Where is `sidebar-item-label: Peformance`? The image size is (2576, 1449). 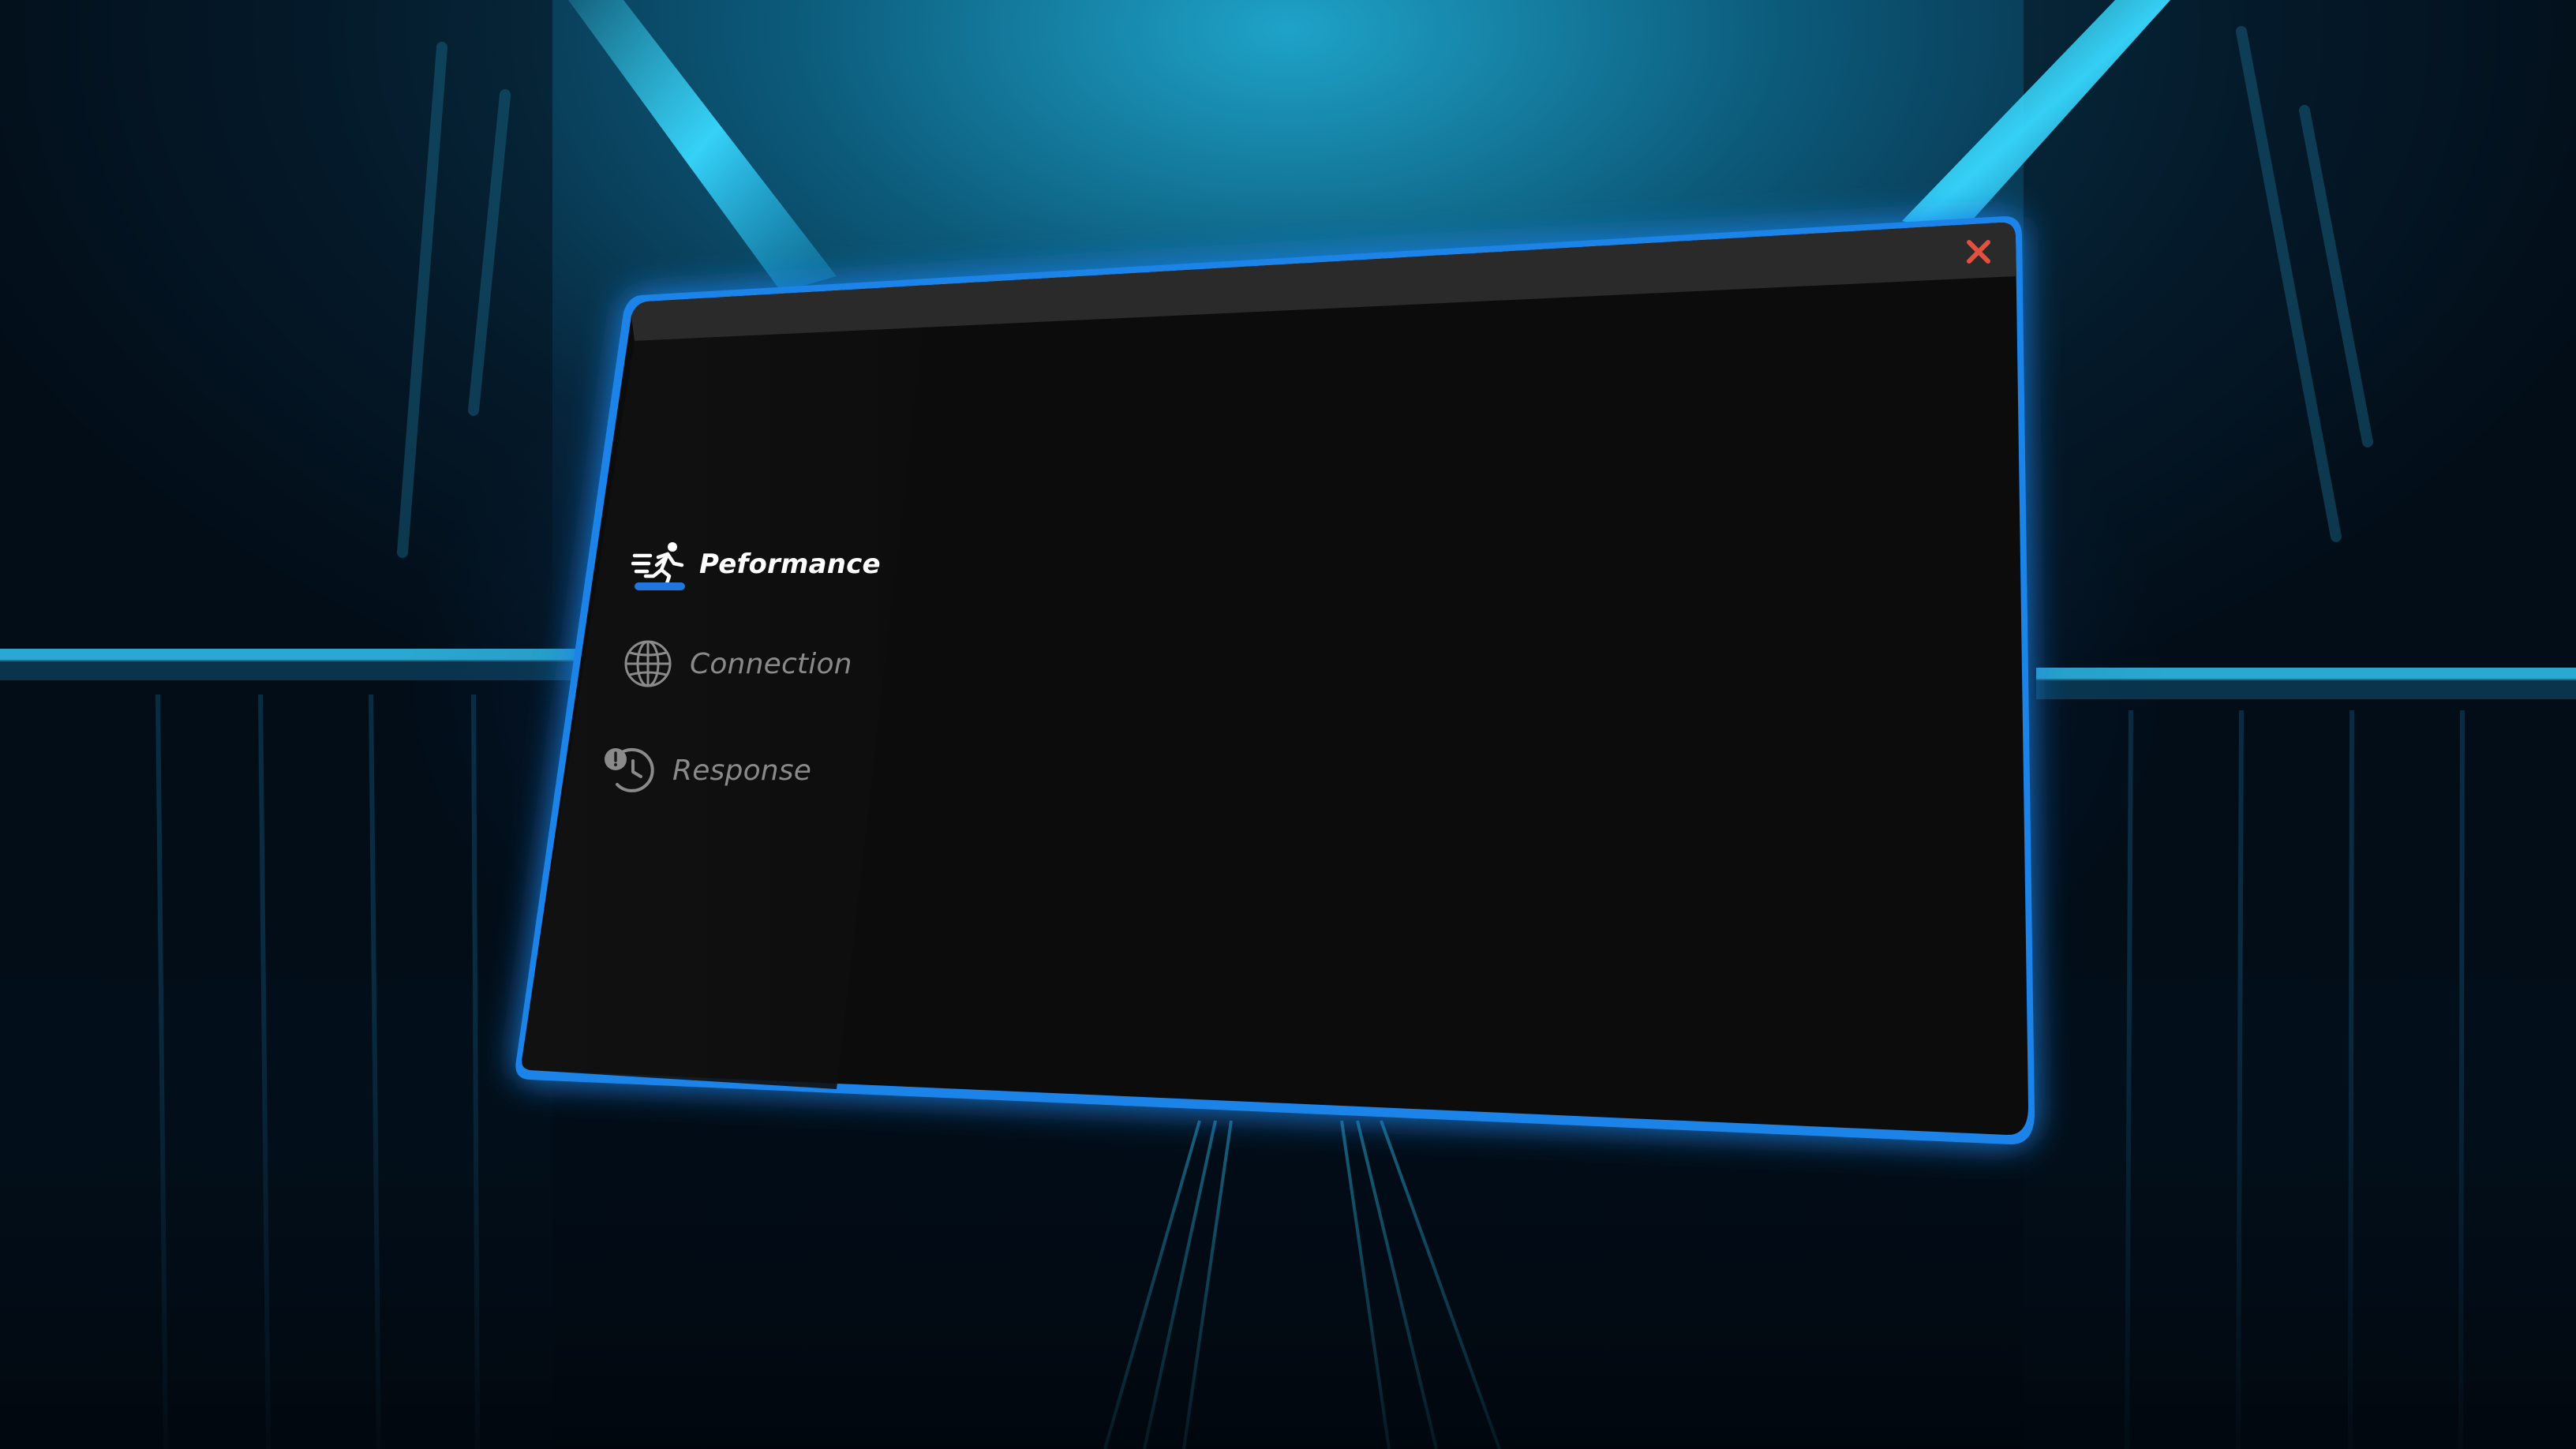
sidebar-item-label: Peformance is located at coordinates (790, 564).